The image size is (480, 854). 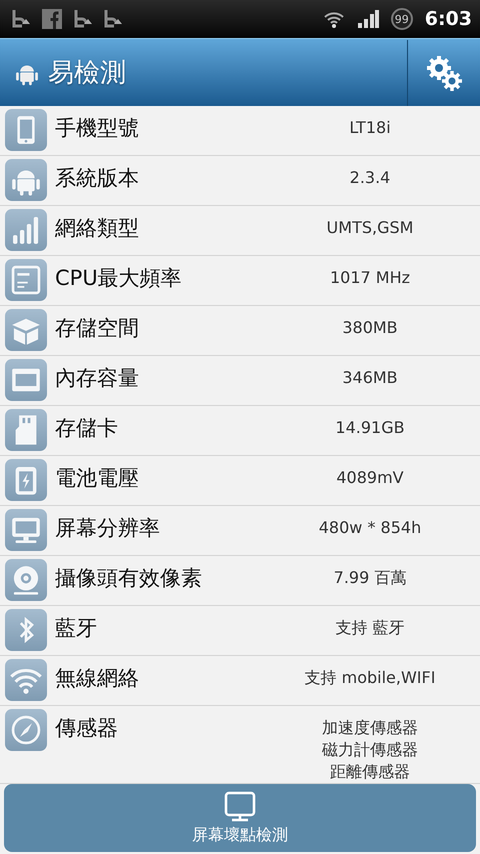 What do you see at coordinates (370, 750) in the screenshot?
I see `row-value: 磁力計傳感器` at bounding box center [370, 750].